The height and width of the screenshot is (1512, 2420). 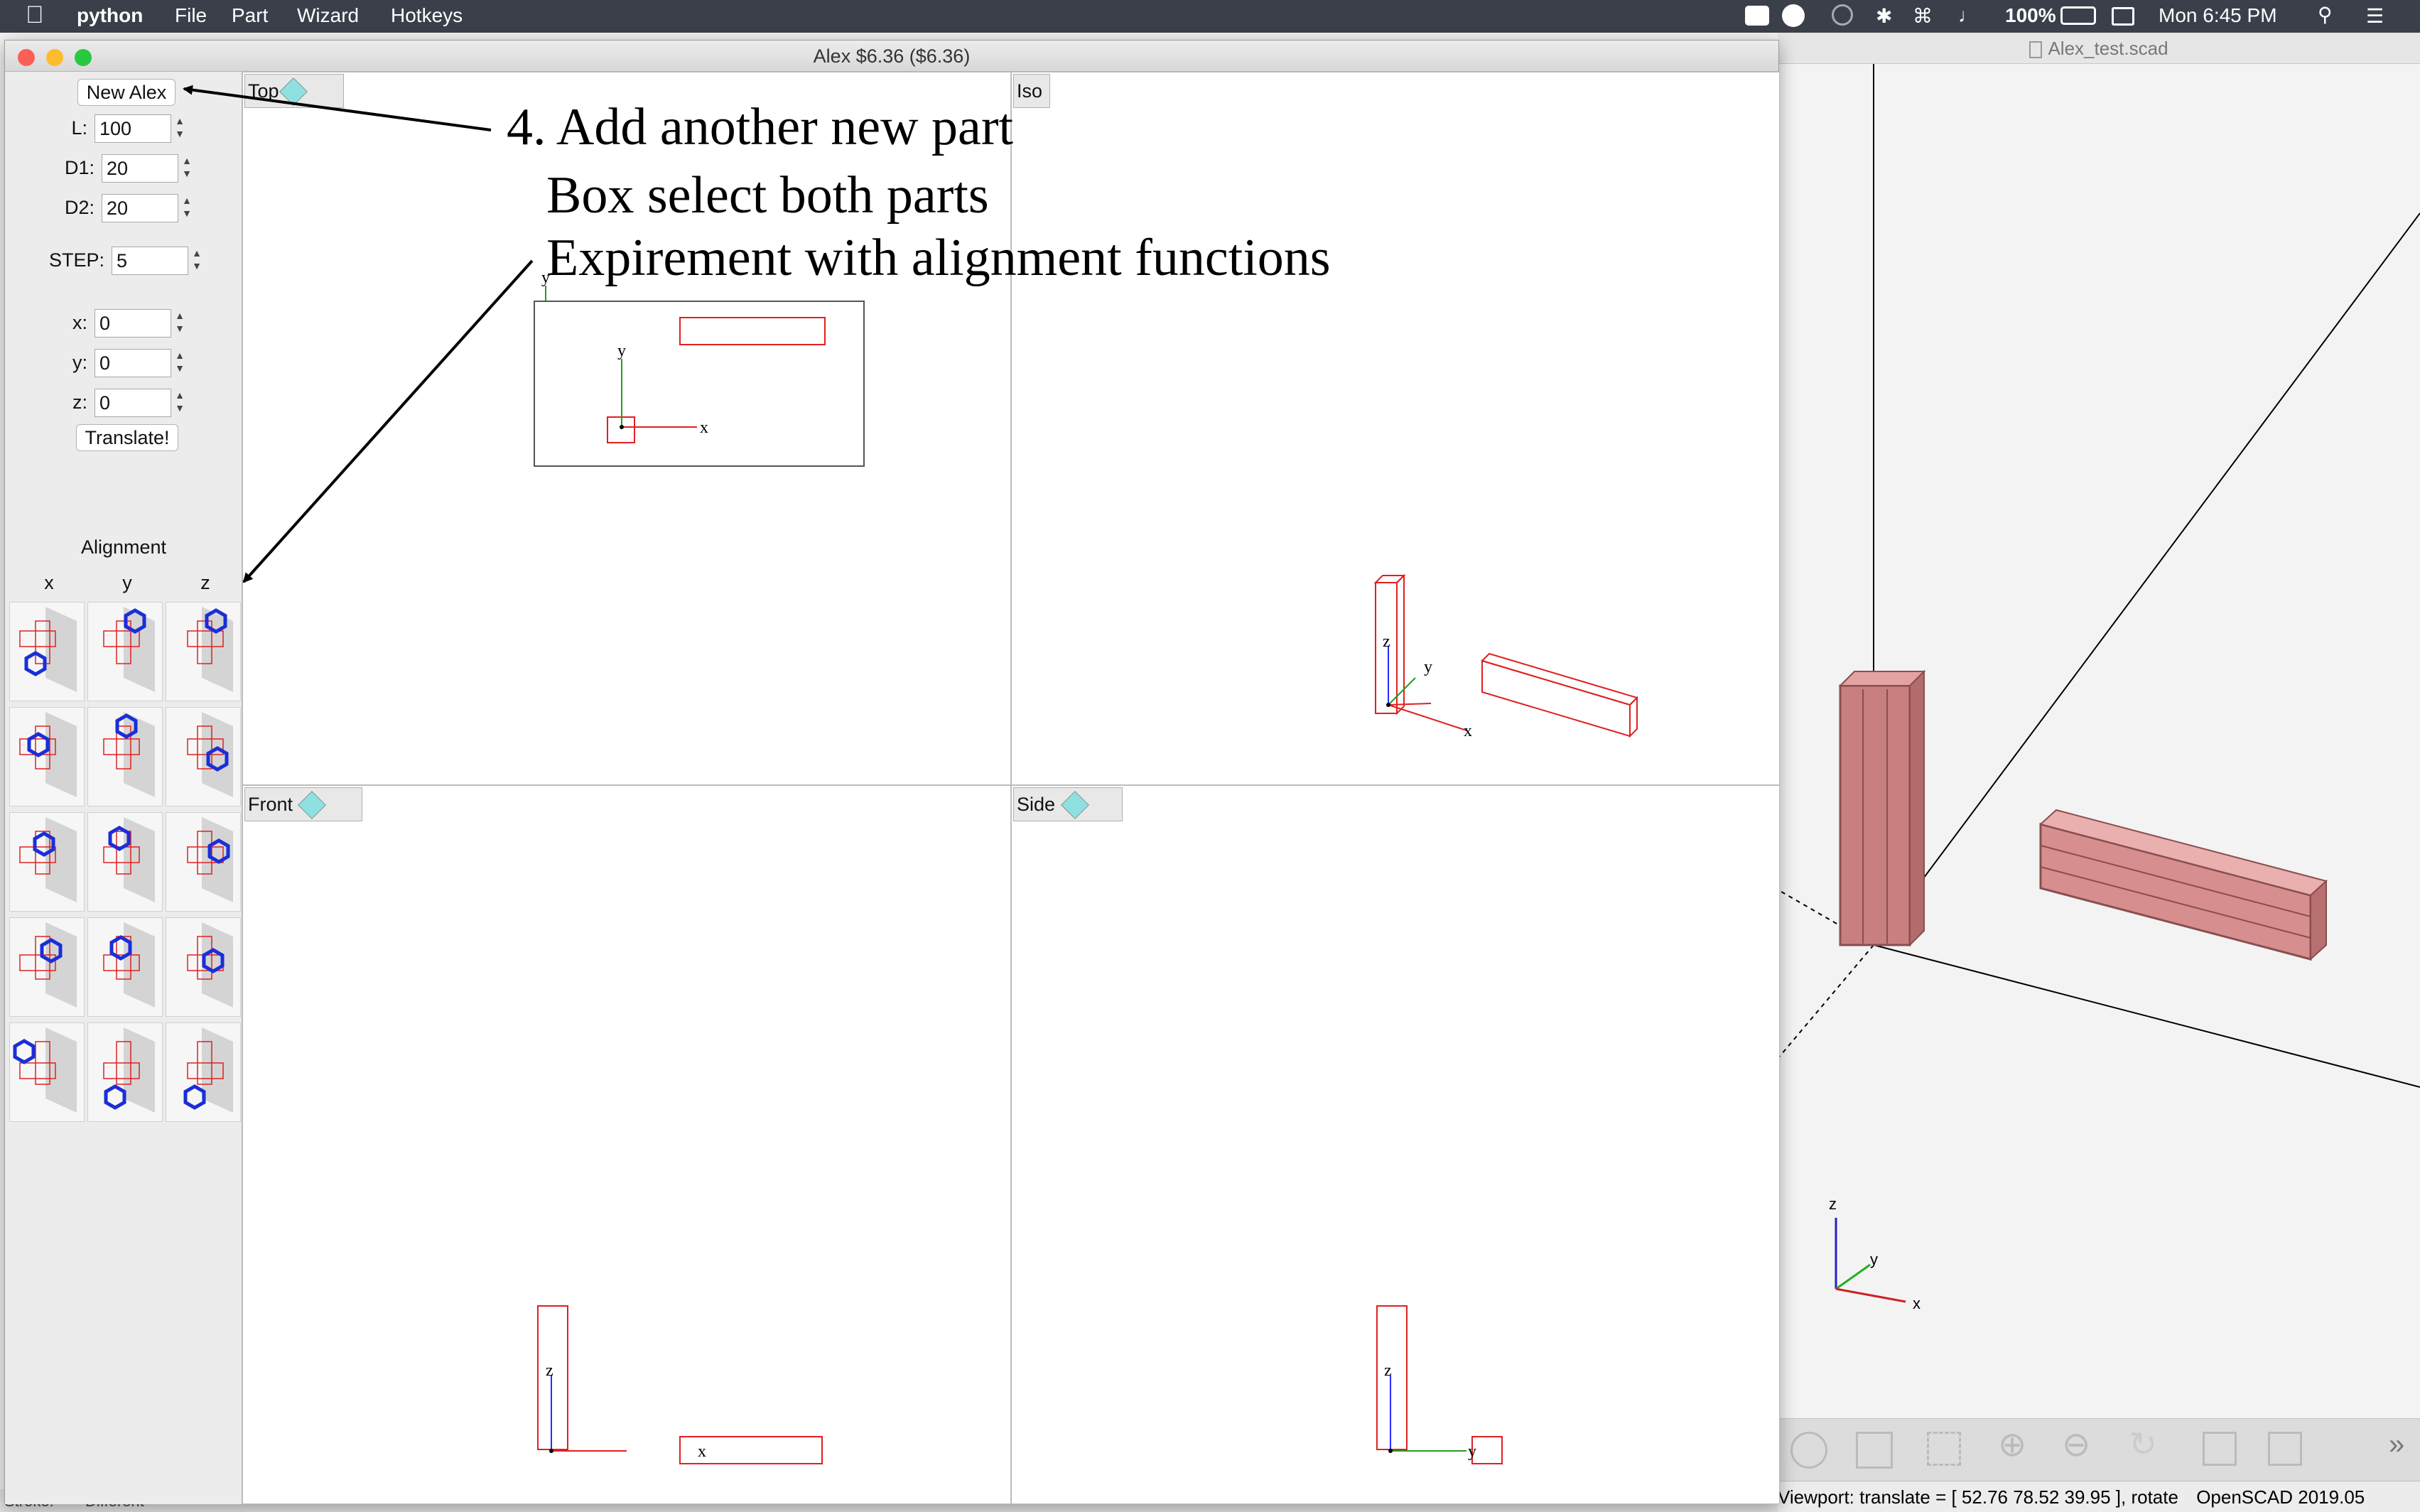 What do you see at coordinates (2099, 1449) in the screenshot?
I see `openscad-toolbar: ⊕ ⊖ ↻ »` at bounding box center [2099, 1449].